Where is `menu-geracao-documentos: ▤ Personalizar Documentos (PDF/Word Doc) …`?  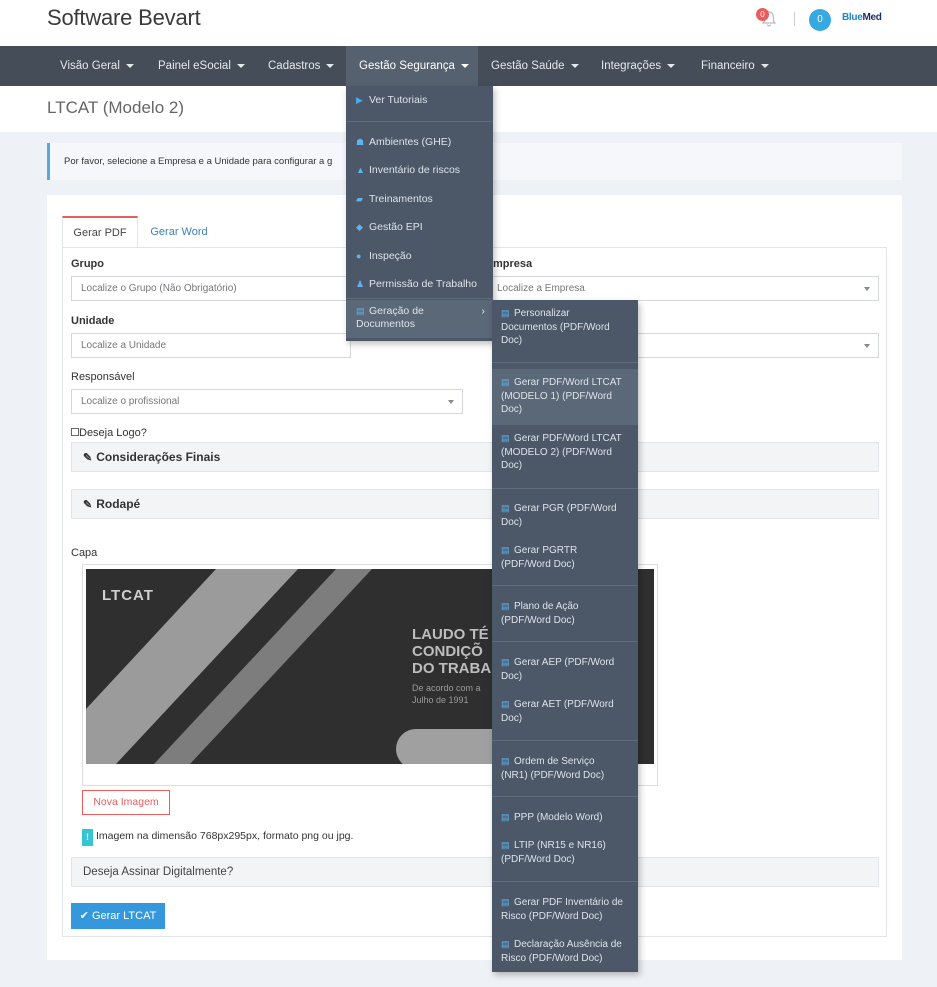
menu-geracao-documentos: ▤ Personalizar Documentos (PDF/Word Doc) … is located at coordinates (565, 636).